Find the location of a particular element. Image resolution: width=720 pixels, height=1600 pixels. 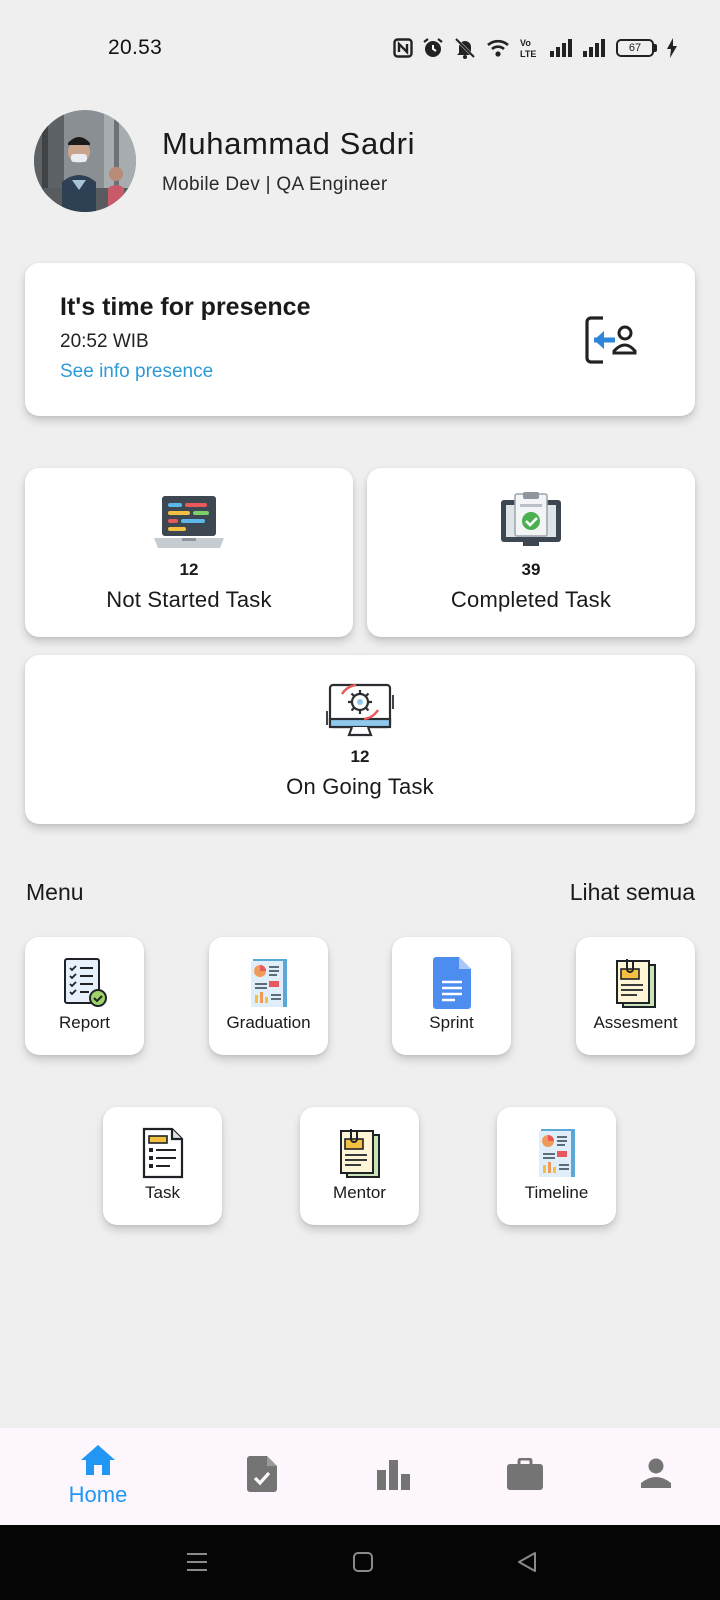

briefcase-icon is located at coordinates (525, 1474).